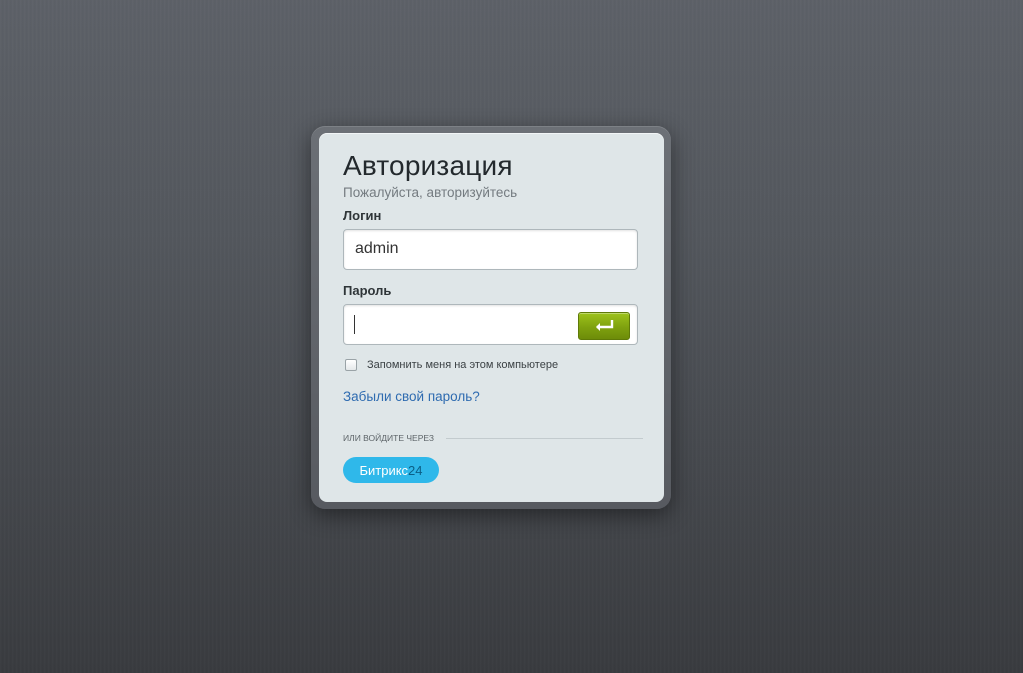 The width and height of the screenshot is (1023, 673). Describe the element at coordinates (384, 470) in the screenshot. I see `bitrix24-logo-text: Битрикс` at that location.